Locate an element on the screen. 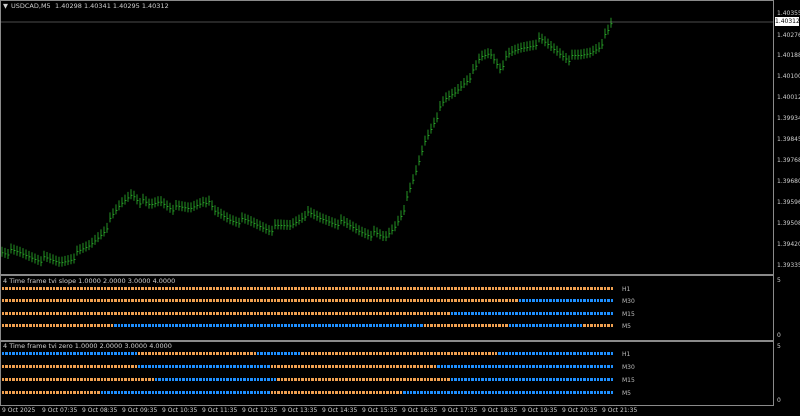 The width and height of the screenshot is (800, 416). indicator-slope-row-label: M5 is located at coordinates (626, 326).